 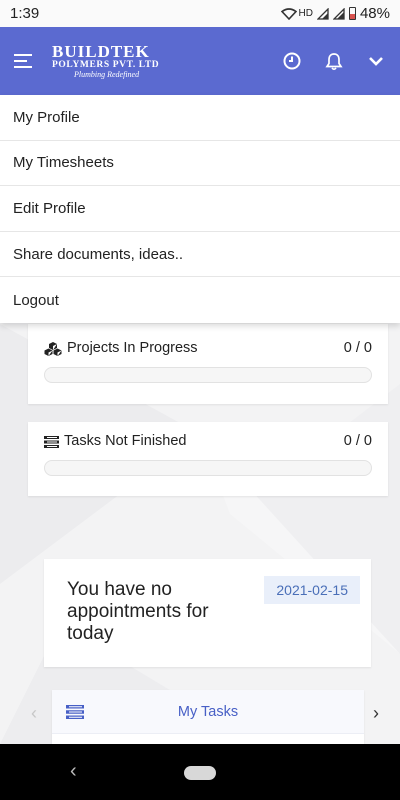 What do you see at coordinates (138, 611) in the screenshot?
I see `appointments-message: You have no appointments for today` at bounding box center [138, 611].